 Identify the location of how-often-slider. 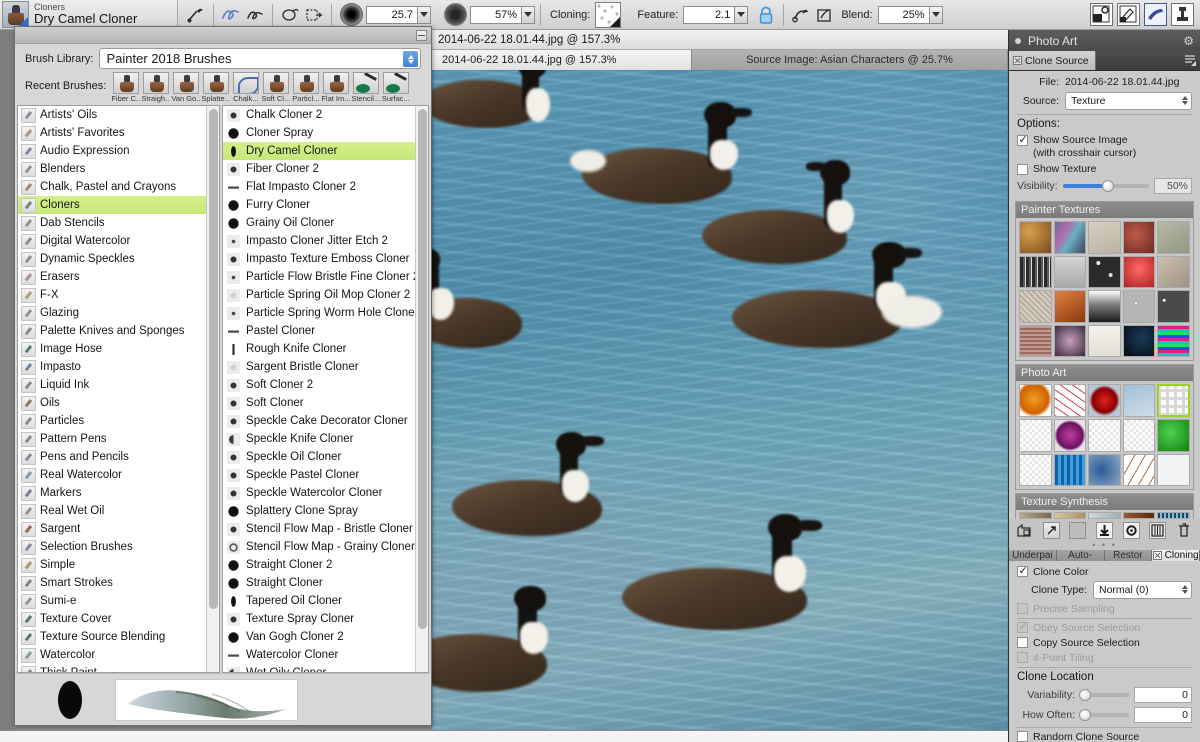
(1104, 714).